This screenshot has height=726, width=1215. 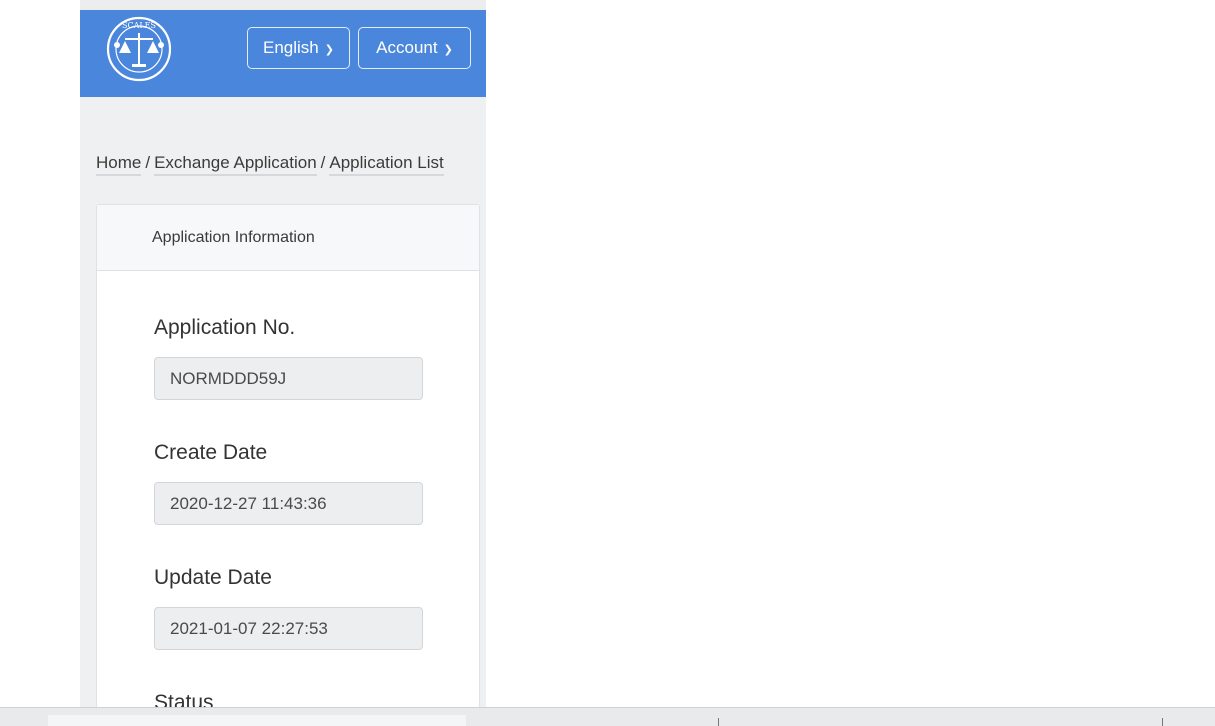 What do you see at coordinates (288, 503) in the screenshot?
I see `create-date-field: 2020-12-27 11:43:36` at bounding box center [288, 503].